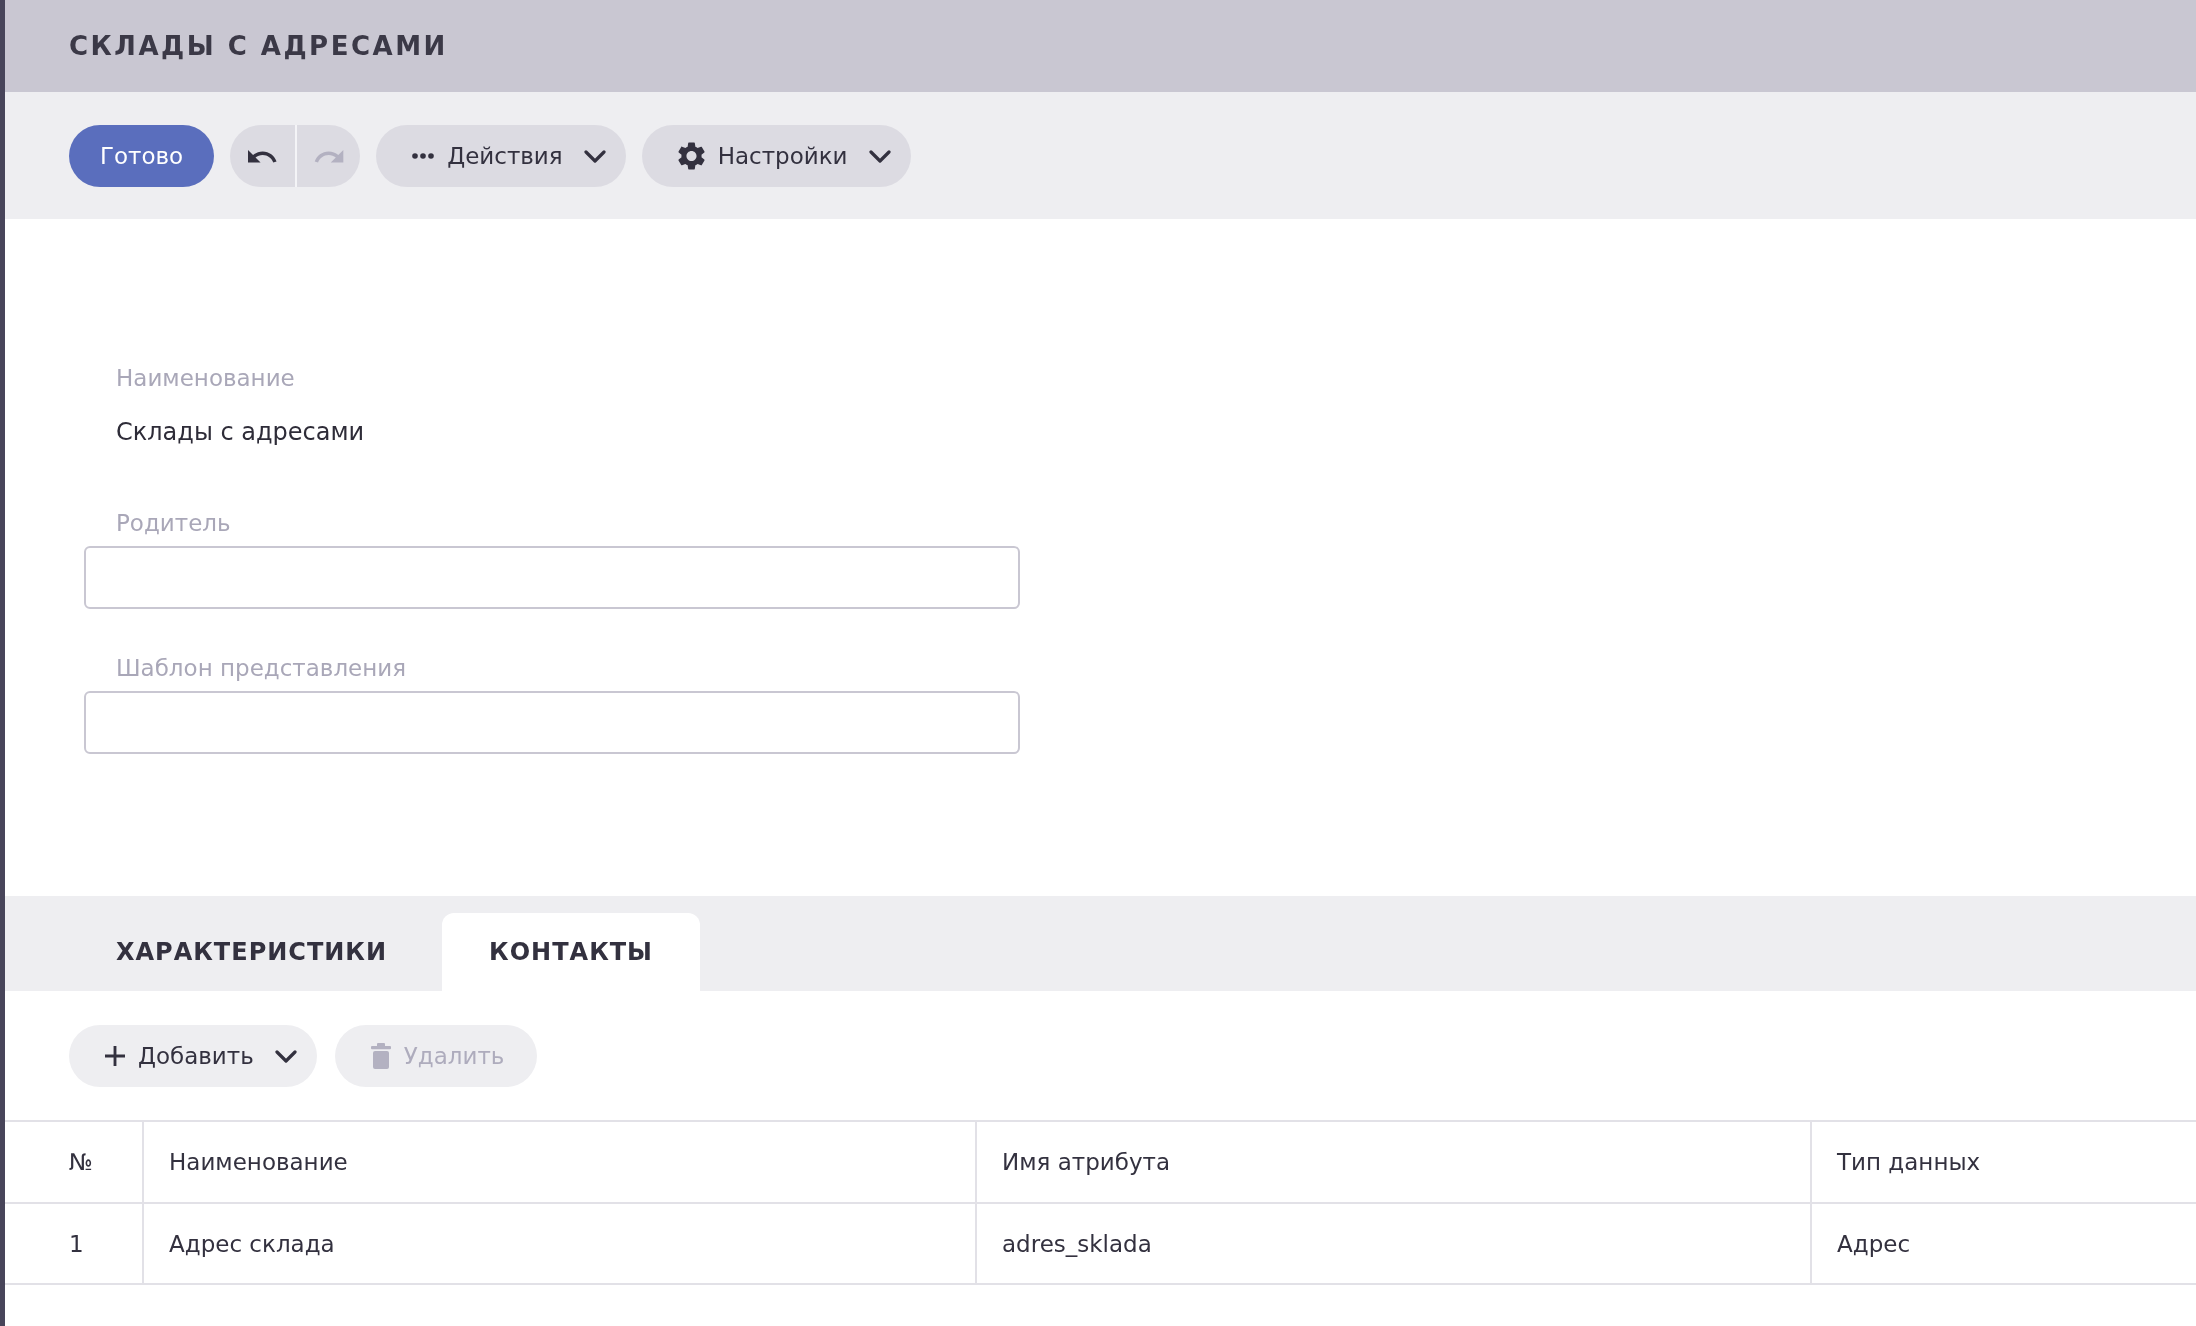 Image resolution: width=2196 pixels, height=1326 pixels. I want to click on field-label: Родитель, so click(173, 523).